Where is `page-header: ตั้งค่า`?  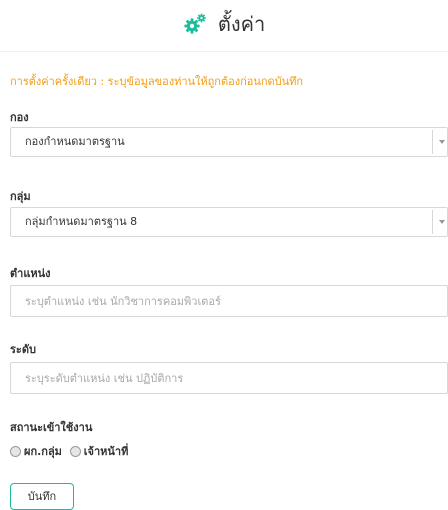 page-header: ตั้งค่า is located at coordinates (224, 26).